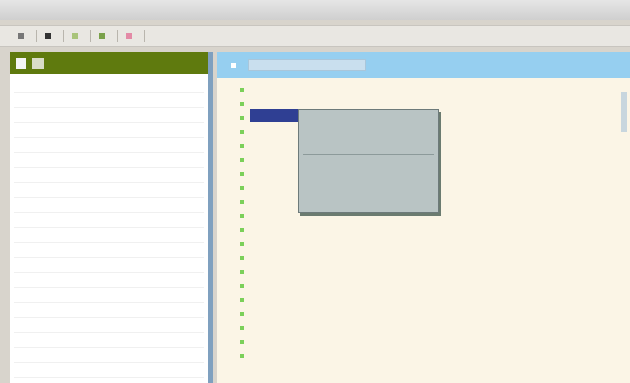 The image size is (630, 383). I want to click on right-pane-header, so click(423, 65).